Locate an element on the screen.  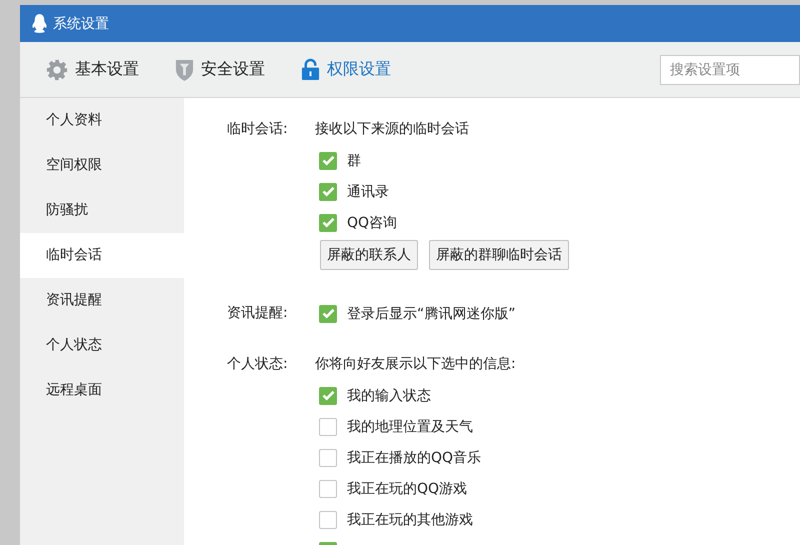
sidebar-item: 远程桌面 is located at coordinates (102, 390).